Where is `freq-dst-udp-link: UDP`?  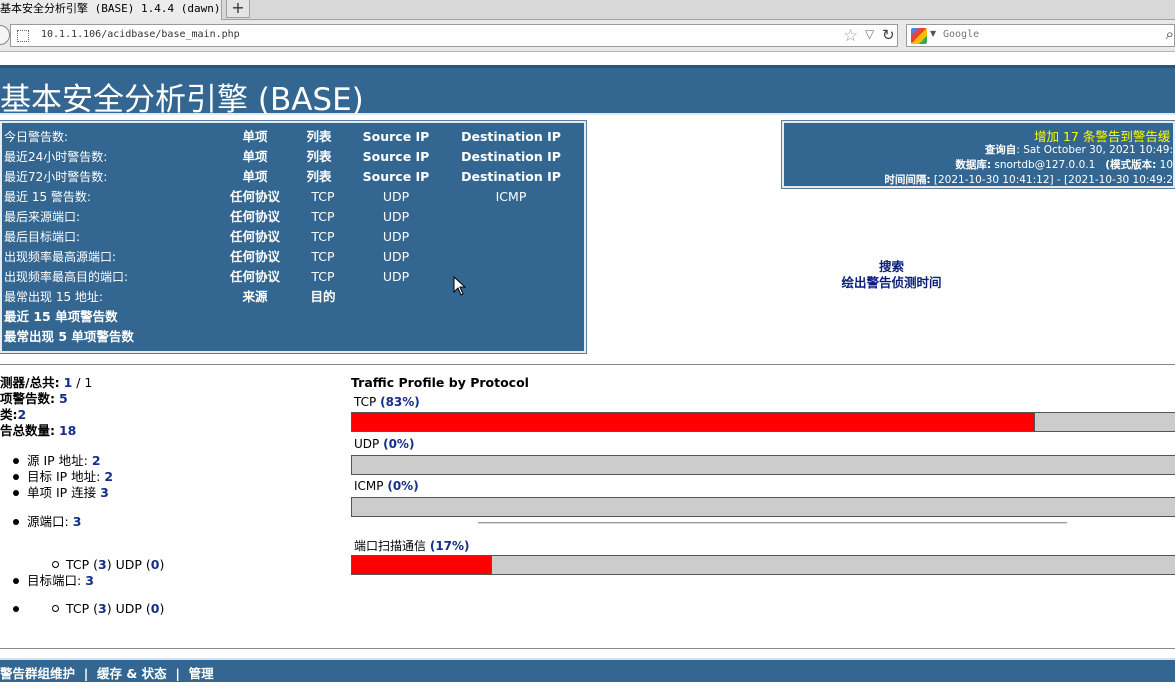 freq-dst-udp-link: UDP is located at coordinates (396, 277).